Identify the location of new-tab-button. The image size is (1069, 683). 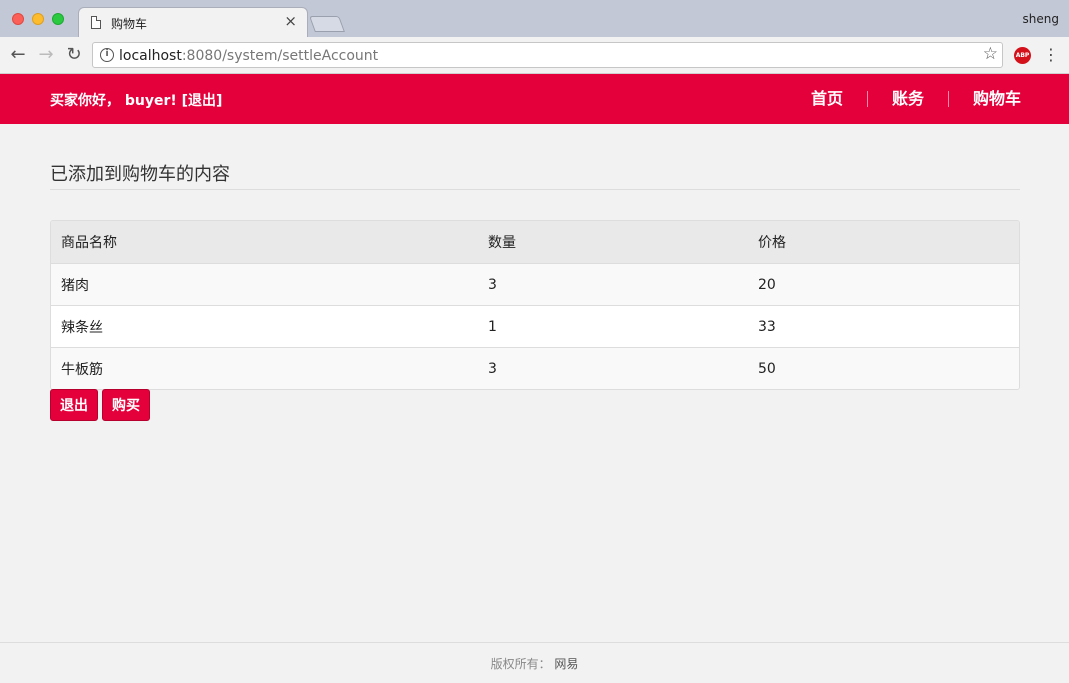
(327, 24).